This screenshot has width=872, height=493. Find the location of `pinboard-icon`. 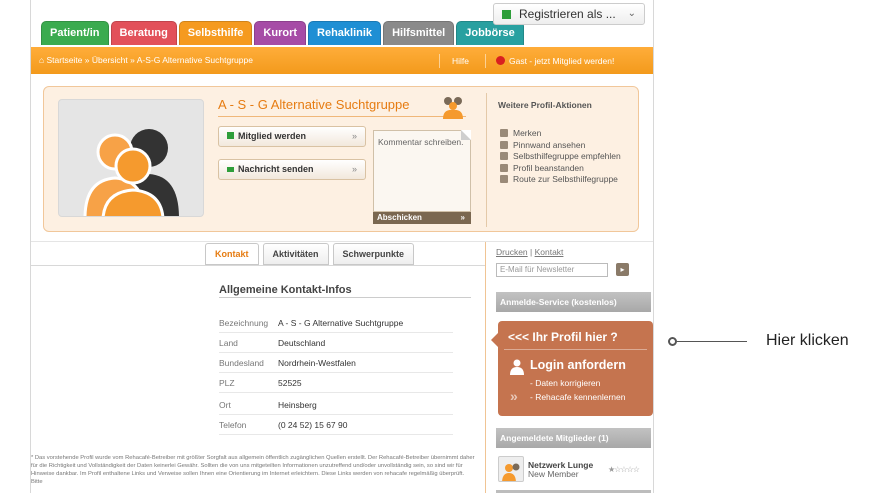

pinboard-icon is located at coordinates (504, 144).